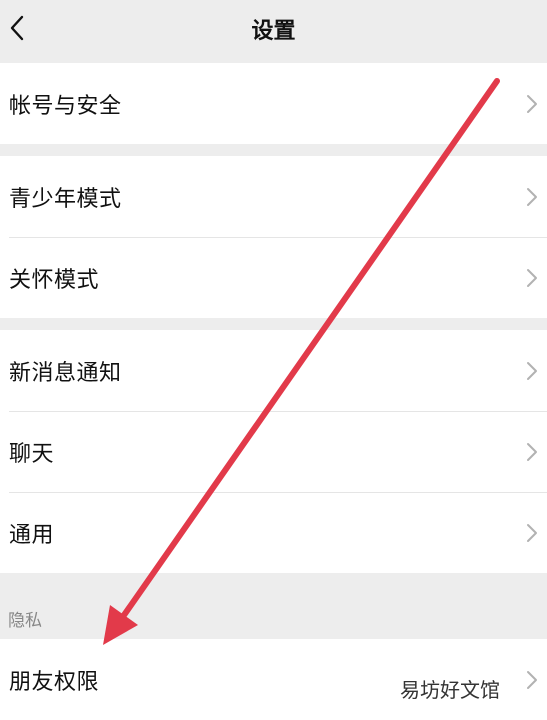 This screenshot has height=720, width=547. Describe the element at coordinates (273, 532) in the screenshot. I see `settings-item-general: 通用` at that location.